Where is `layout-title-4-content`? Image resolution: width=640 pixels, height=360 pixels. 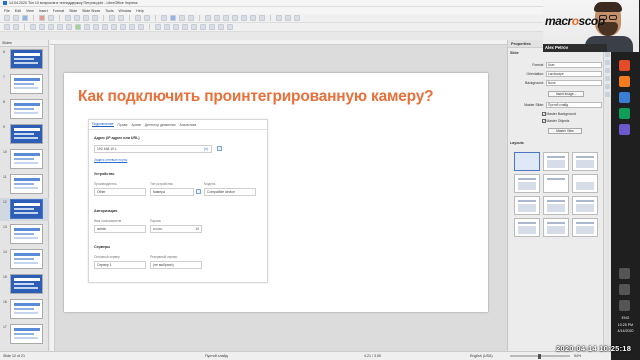 layout-title-4-content is located at coordinates (556, 227).